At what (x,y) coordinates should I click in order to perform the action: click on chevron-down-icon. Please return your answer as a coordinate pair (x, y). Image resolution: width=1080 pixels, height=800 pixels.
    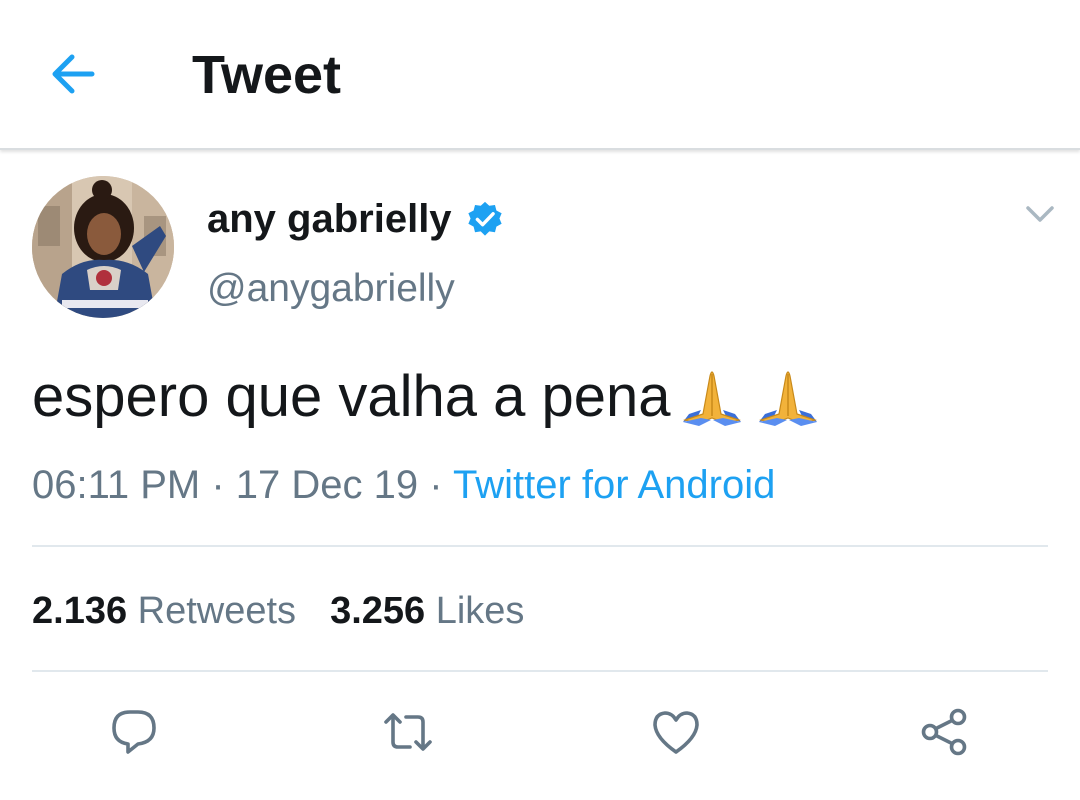
    Looking at the image, I should click on (1040, 214).